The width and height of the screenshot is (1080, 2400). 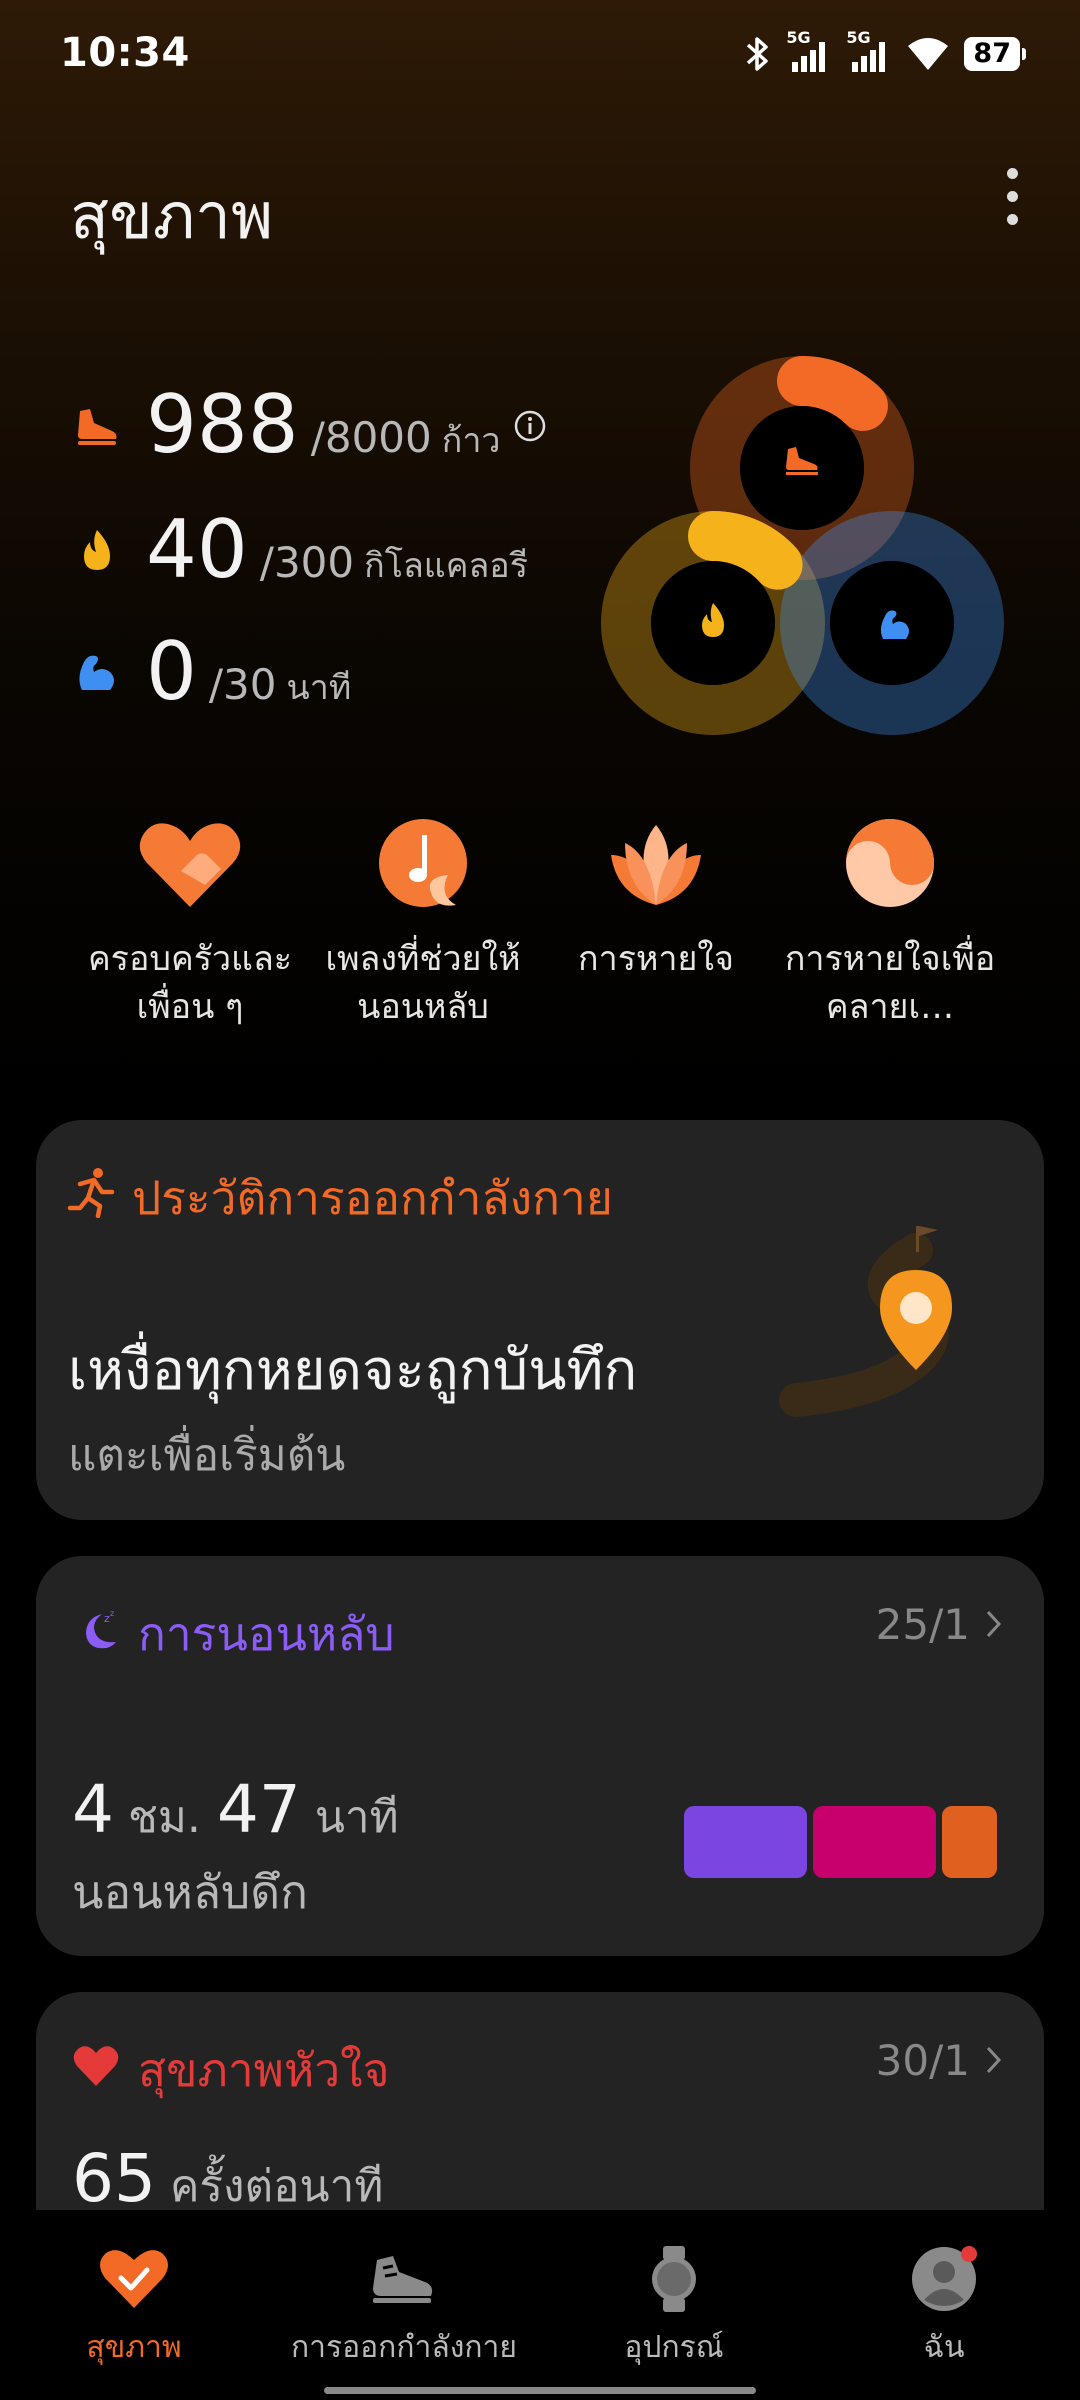 I want to click on shortcut-label: การหายใจ, so click(x=656, y=959).